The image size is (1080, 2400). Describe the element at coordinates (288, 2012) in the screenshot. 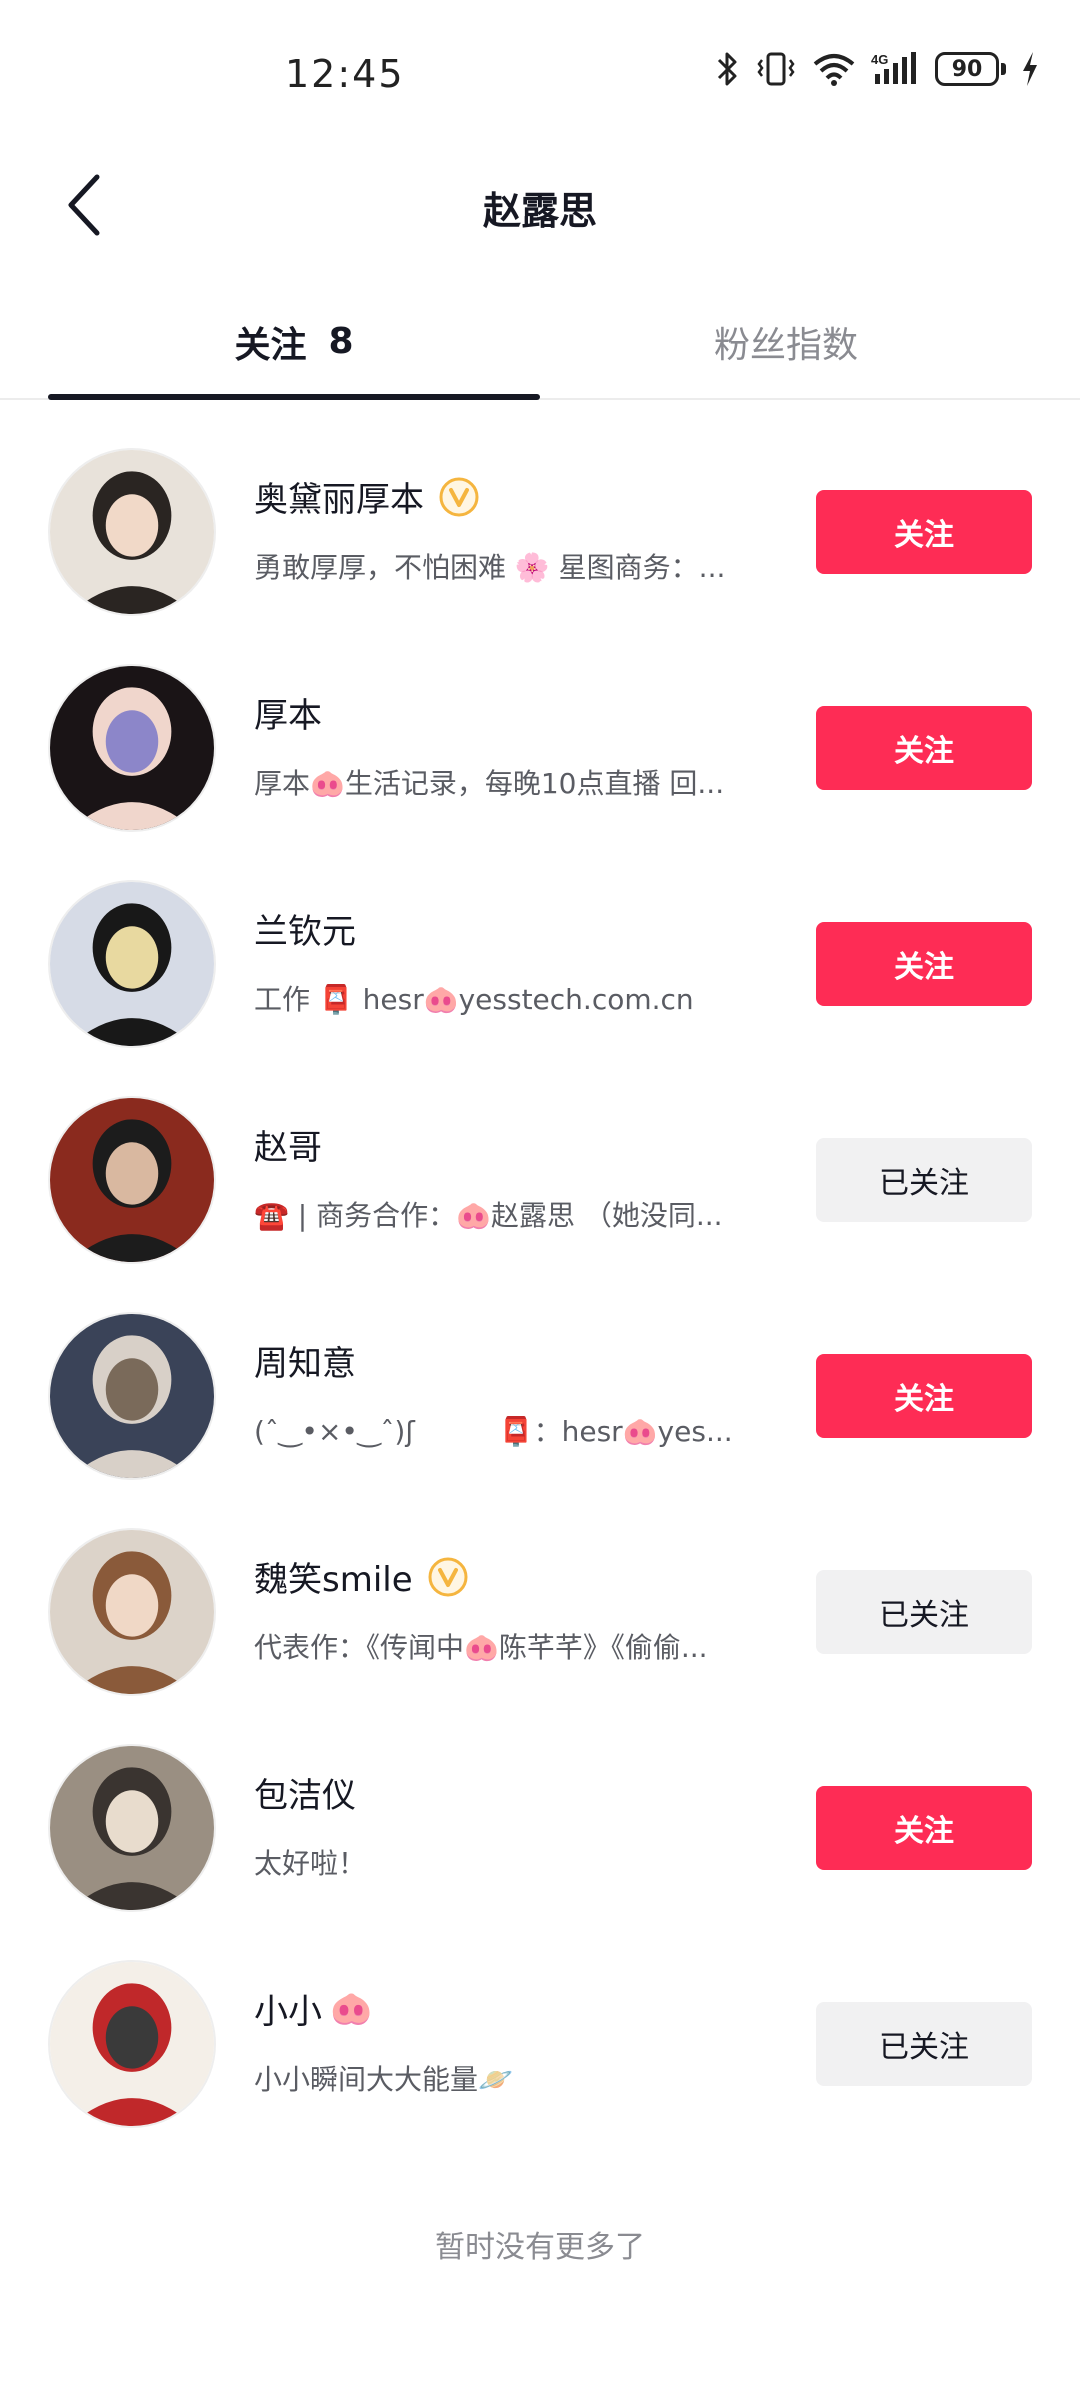

I see `user-name: 小小` at that location.